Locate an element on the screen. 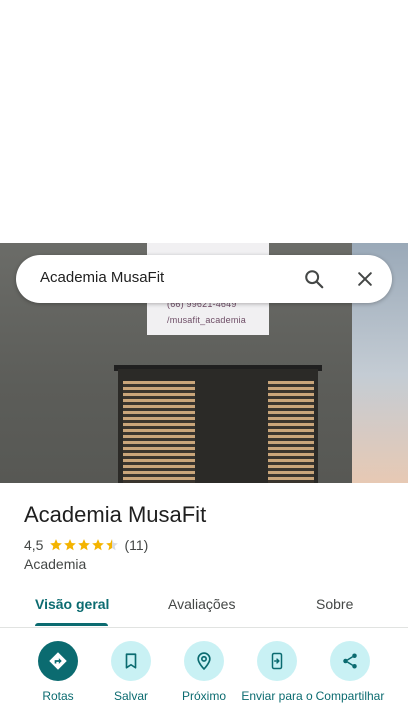  share-circle is located at coordinates (350, 661).